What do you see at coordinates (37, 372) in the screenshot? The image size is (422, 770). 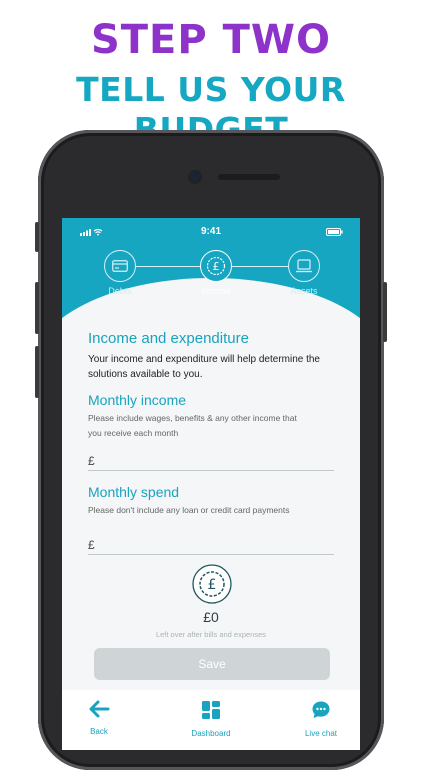 I see `volume-down-button` at bounding box center [37, 372].